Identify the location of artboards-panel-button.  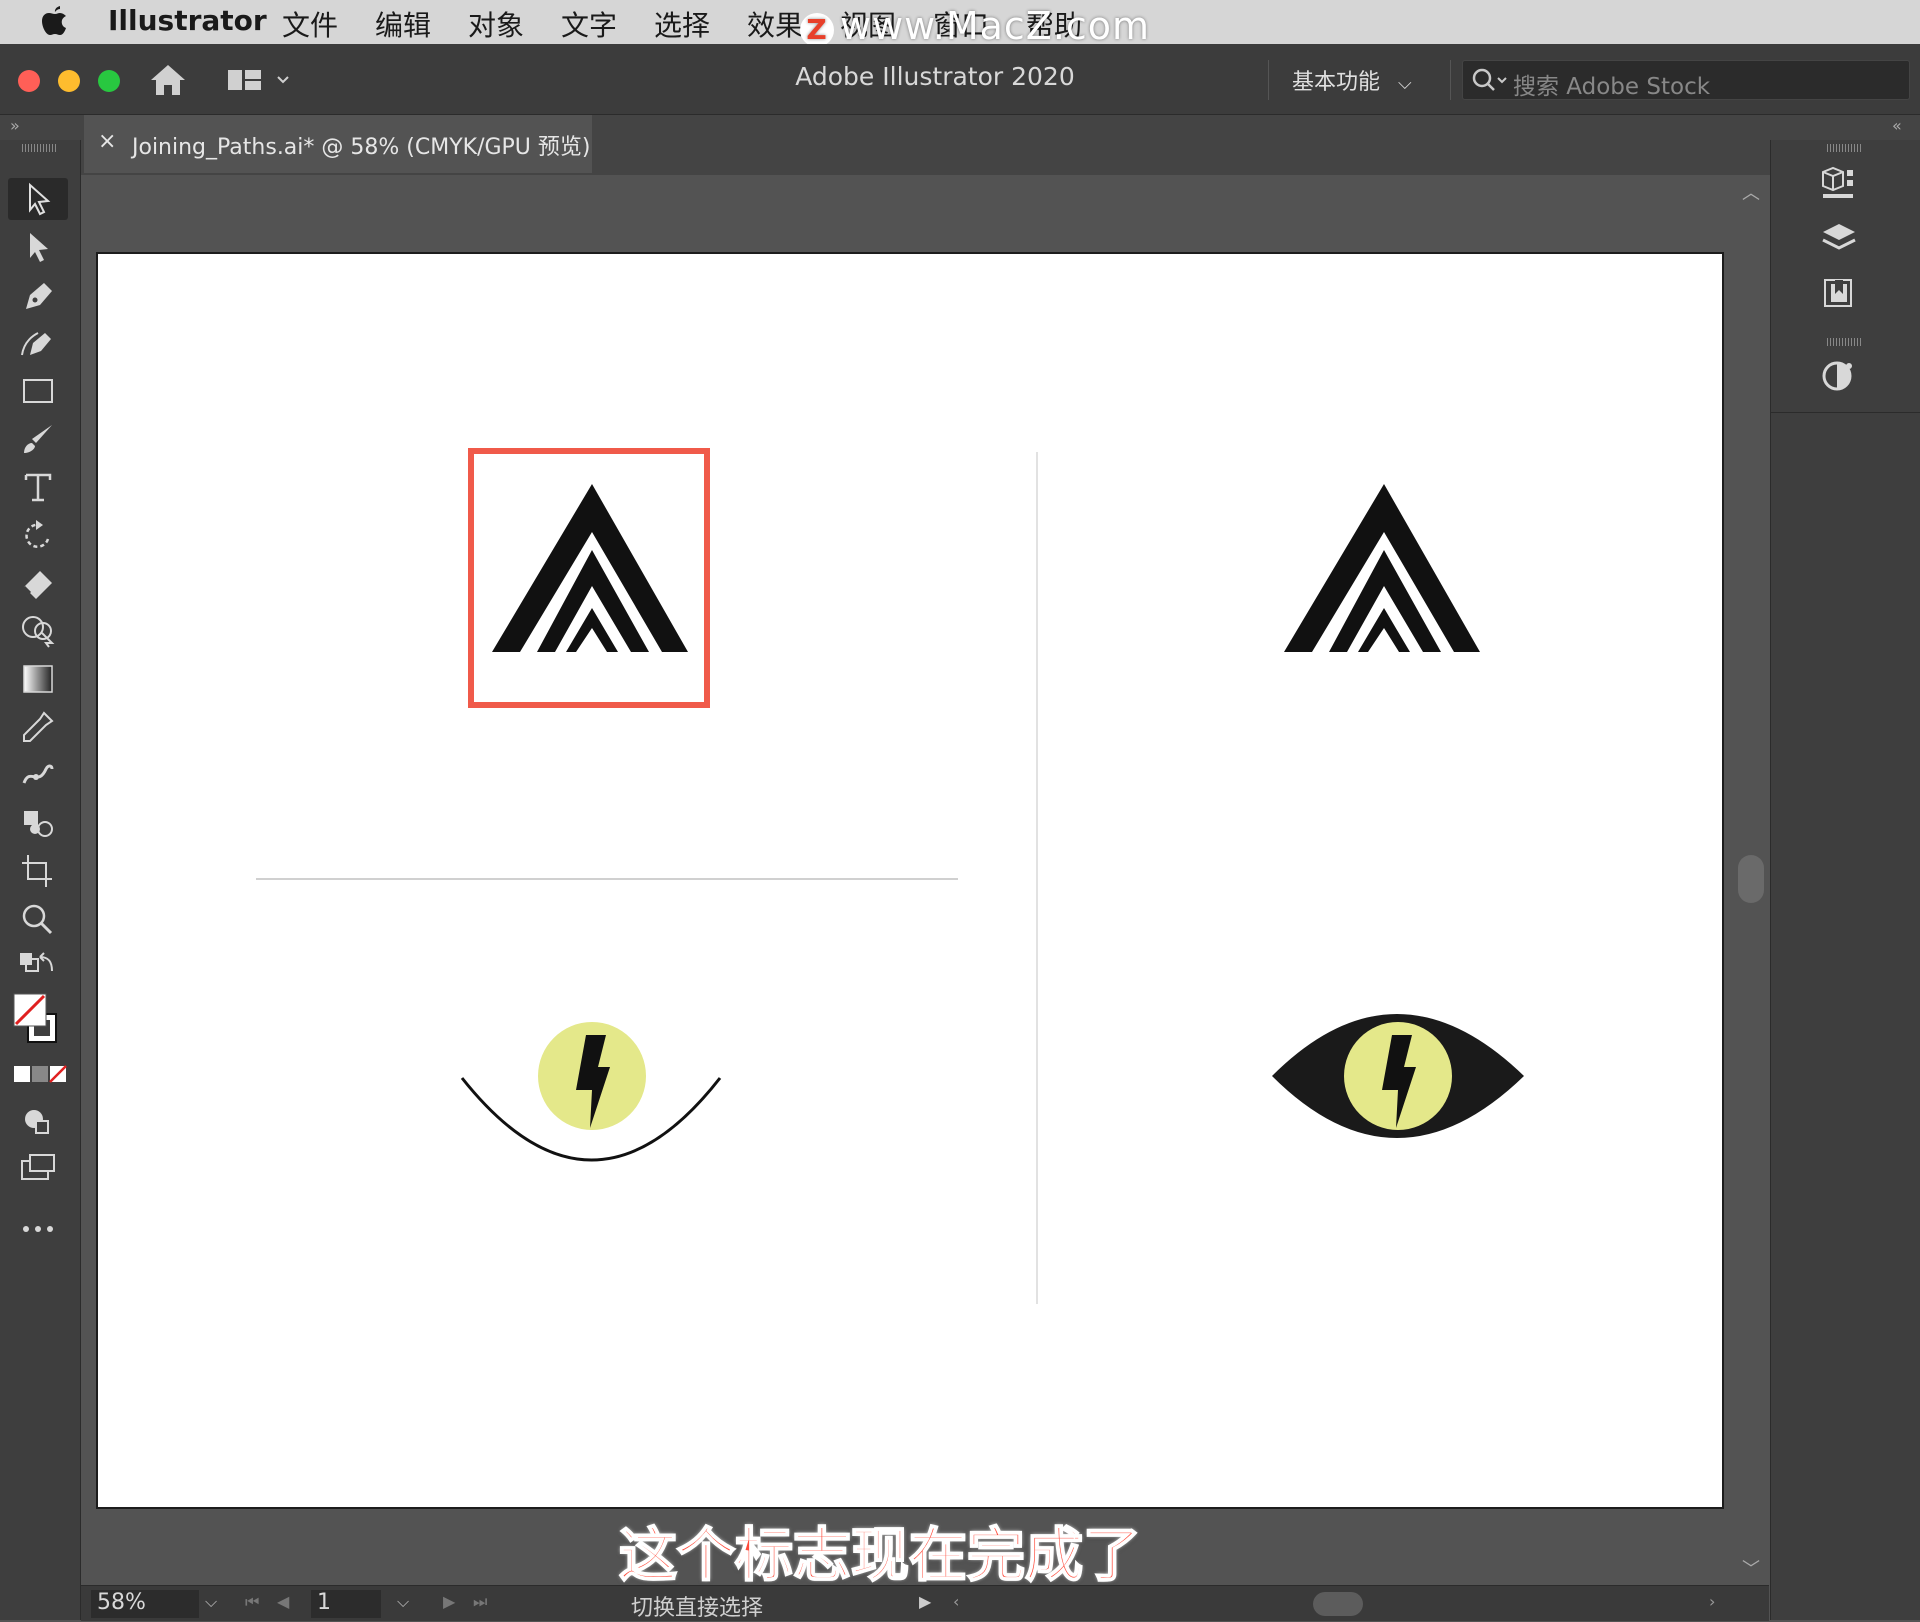
(1839, 295).